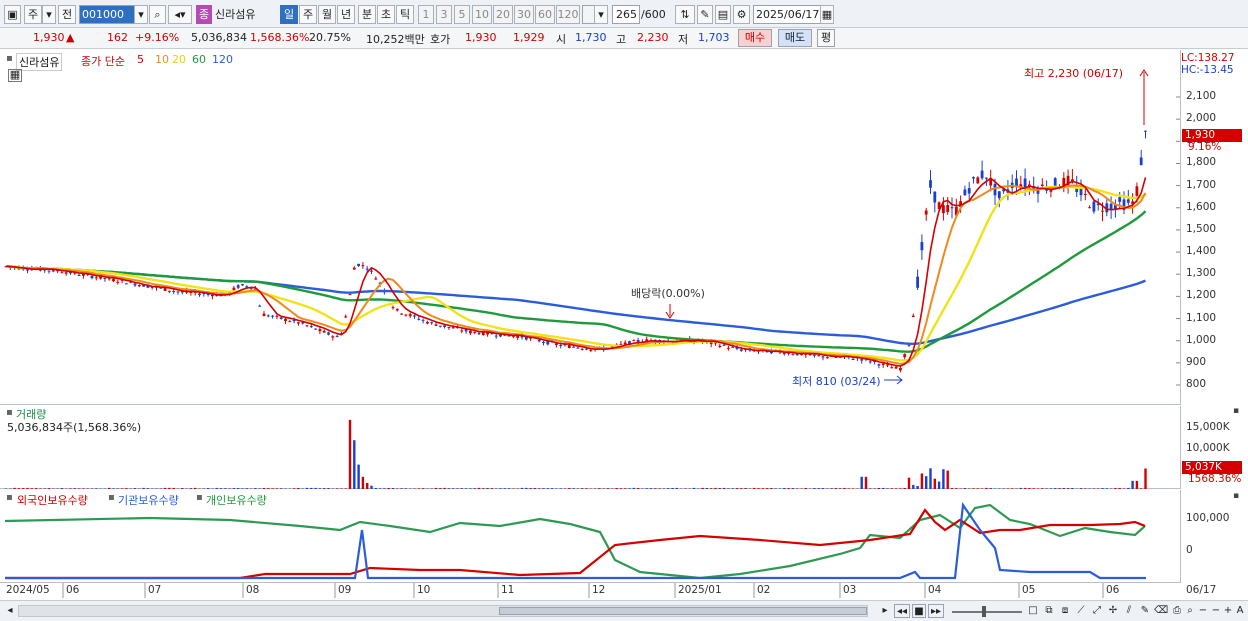 The image size is (1248, 621). Describe the element at coordinates (1113, 611) in the screenshot. I see `crosshair-icon: ✢` at that location.